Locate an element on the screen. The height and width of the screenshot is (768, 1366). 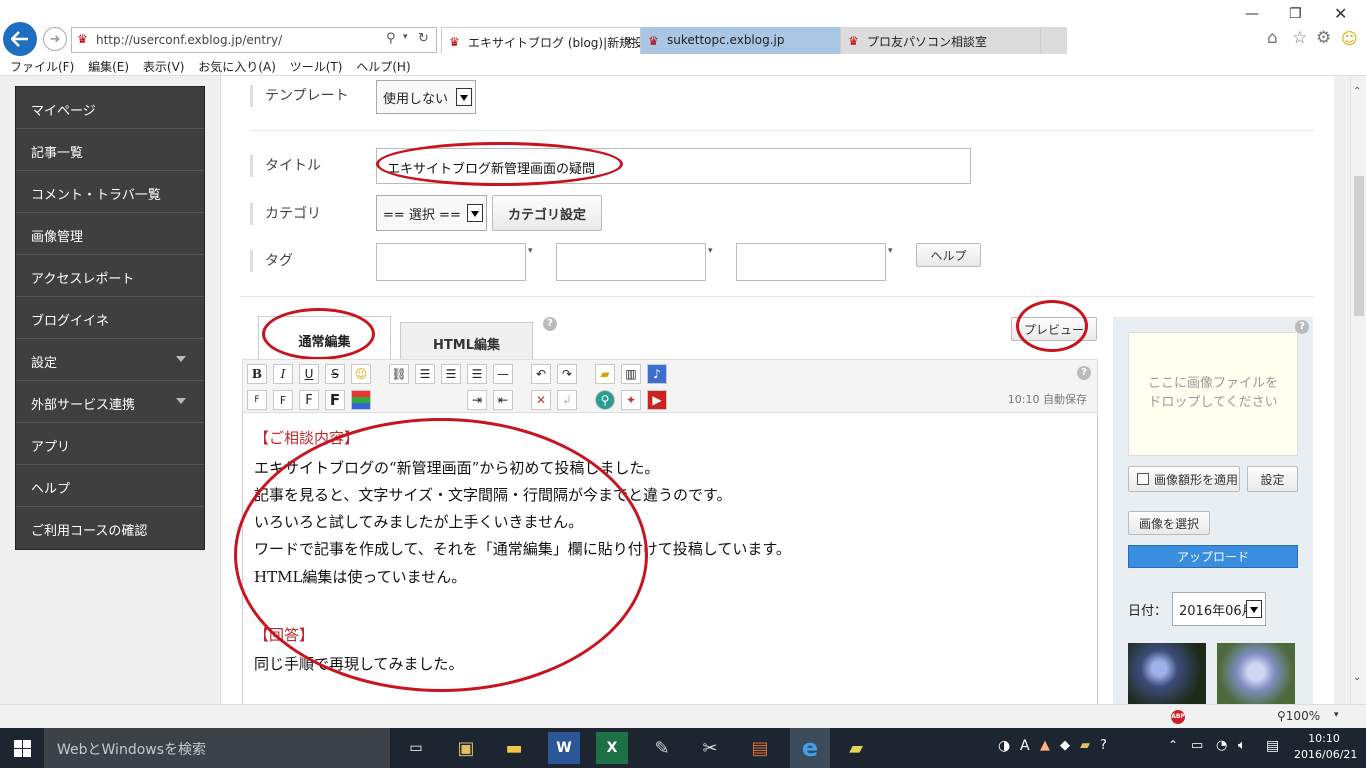
snipping-tool-icon: ✂ is located at coordinates (710, 748).